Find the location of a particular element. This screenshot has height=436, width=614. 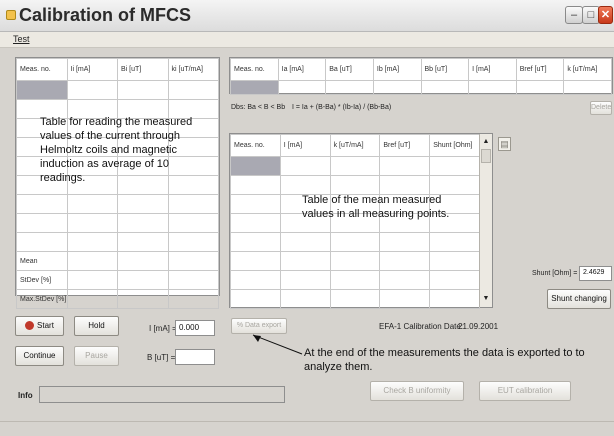

start-button: Start is located at coordinates (39, 326).